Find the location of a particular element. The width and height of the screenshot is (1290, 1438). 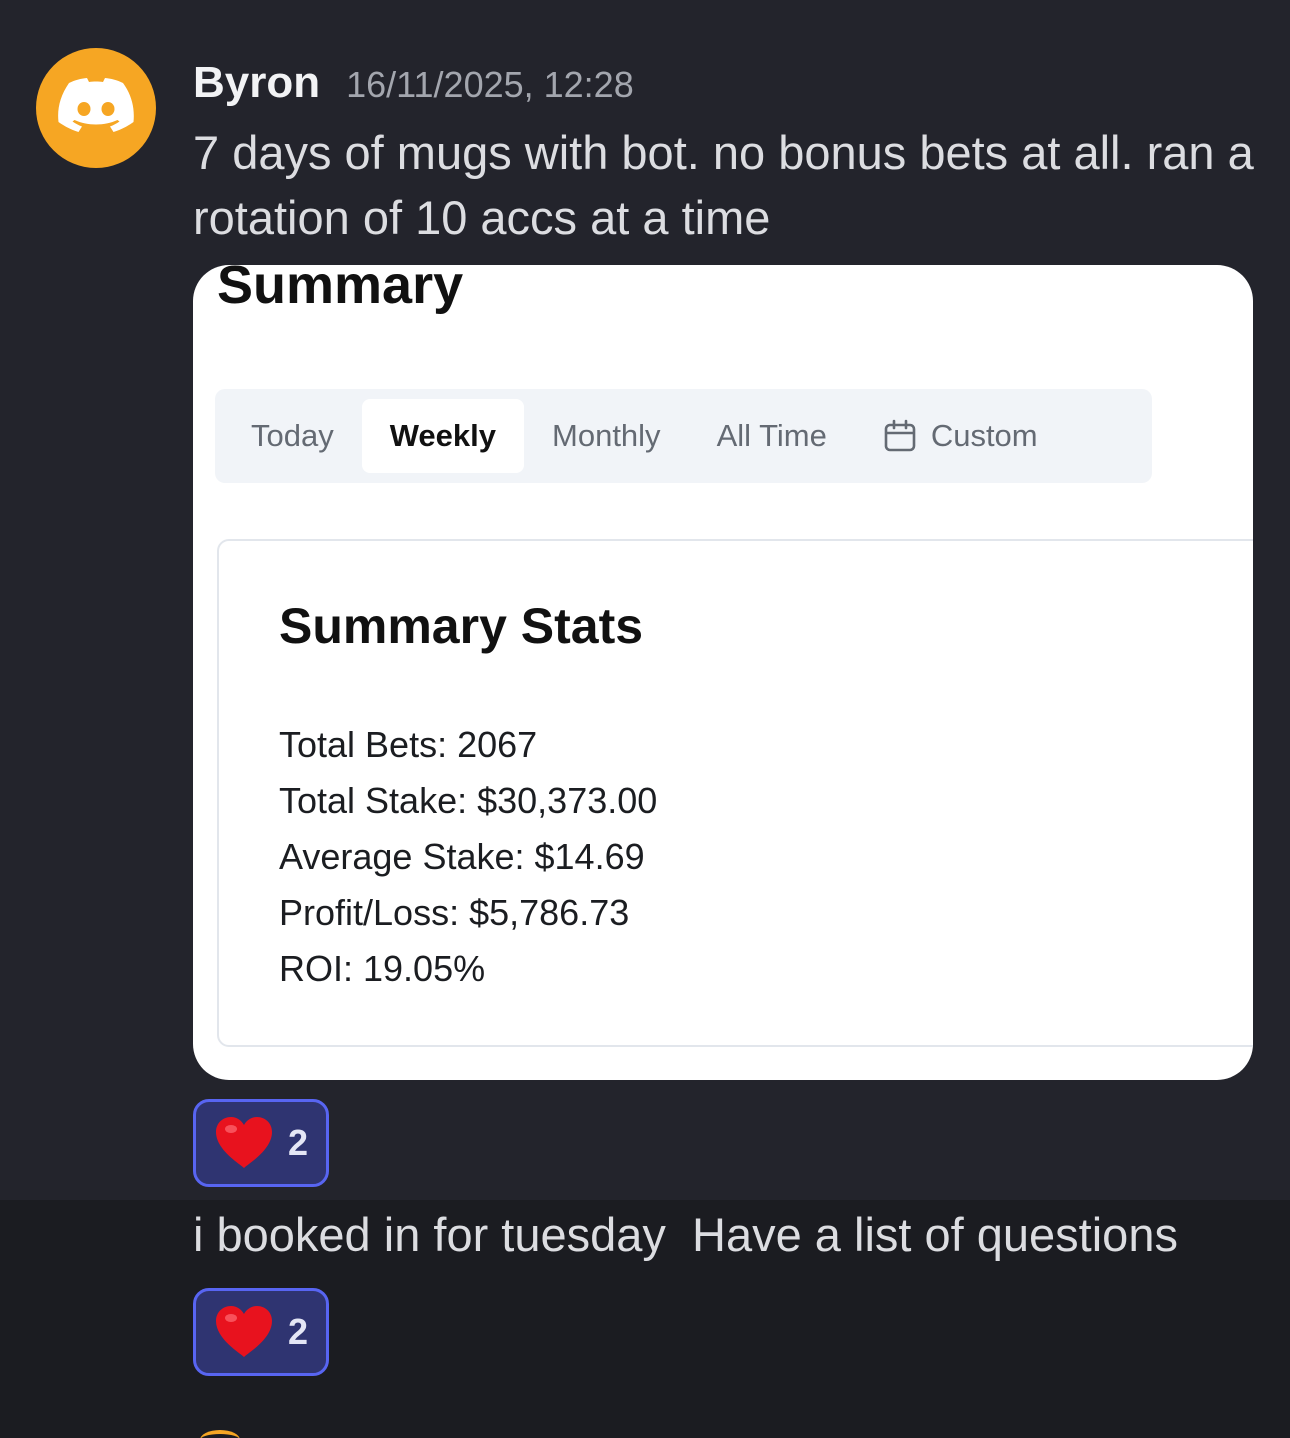

stat-value: 19.05% is located at coordinates (424, 968).